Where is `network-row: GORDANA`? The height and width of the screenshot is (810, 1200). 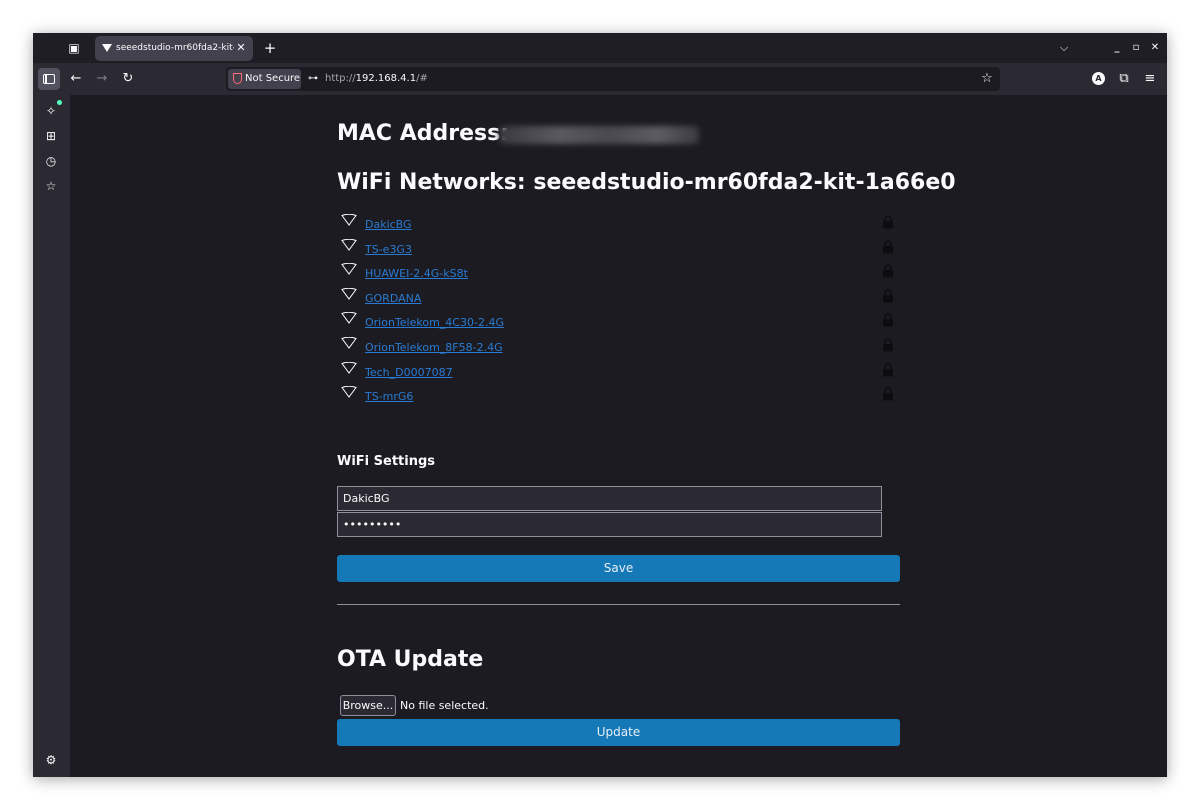
network-row: GORDANA is located at coordinates (619, 299).